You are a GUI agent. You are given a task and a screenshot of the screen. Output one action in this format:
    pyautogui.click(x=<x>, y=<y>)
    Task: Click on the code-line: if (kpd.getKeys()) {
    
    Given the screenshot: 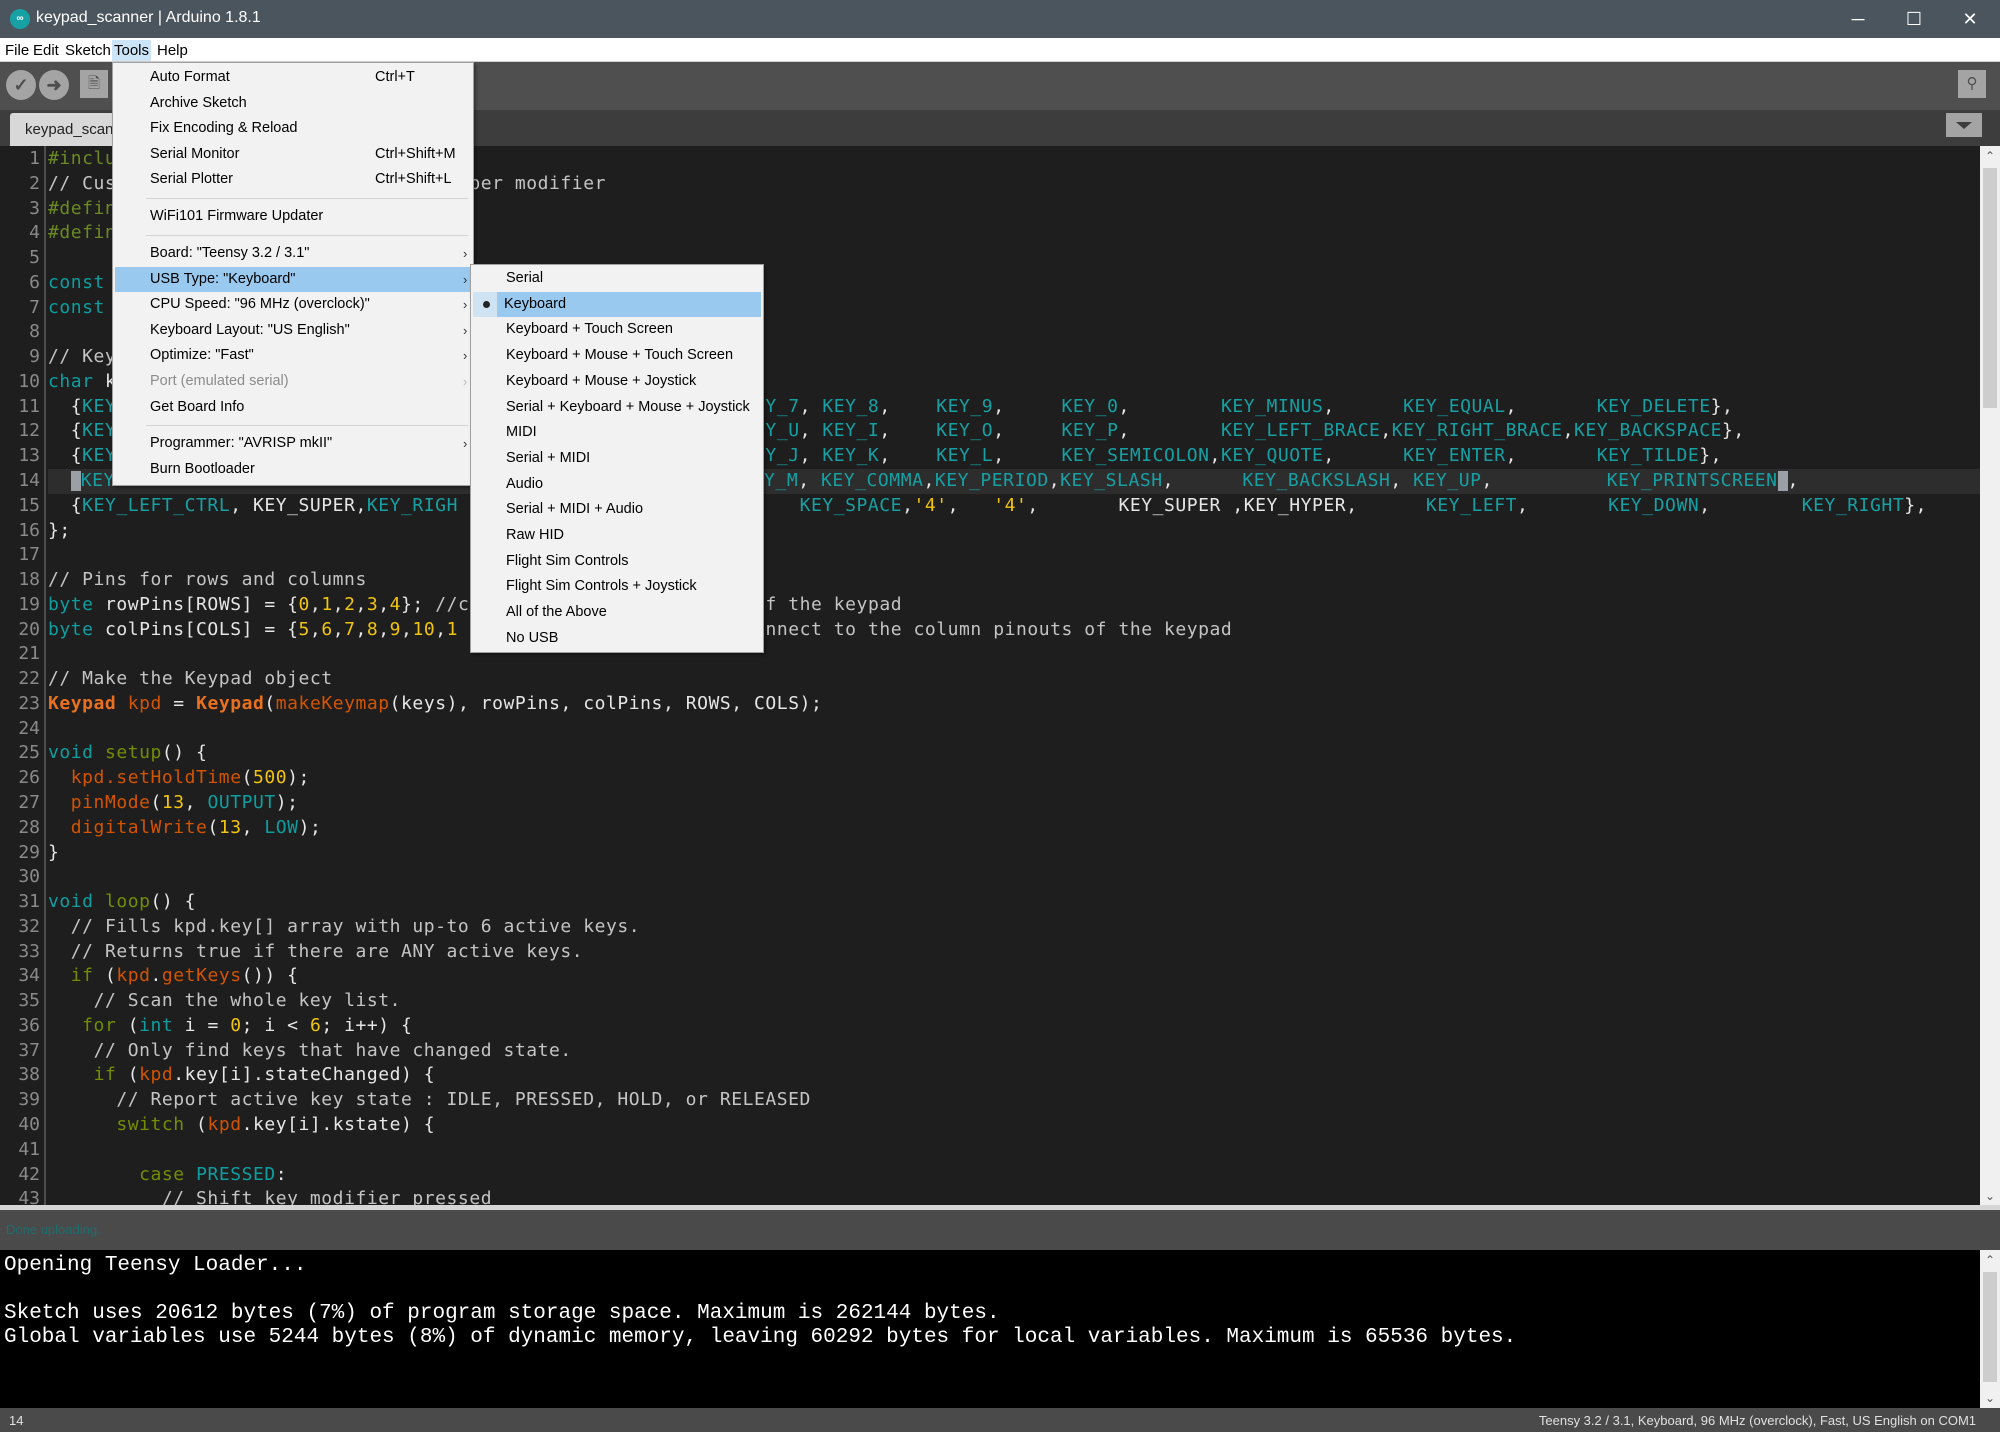 What is the action you would take?
    pyautogui.click(x=173, y=976)
    